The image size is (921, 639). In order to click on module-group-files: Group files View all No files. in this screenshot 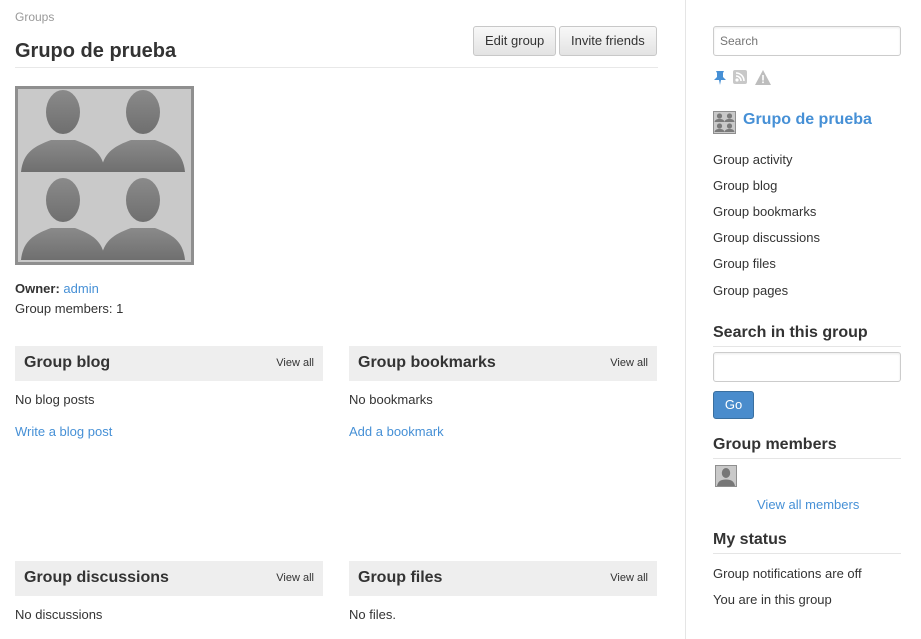, I will do `click(503, 591)`.